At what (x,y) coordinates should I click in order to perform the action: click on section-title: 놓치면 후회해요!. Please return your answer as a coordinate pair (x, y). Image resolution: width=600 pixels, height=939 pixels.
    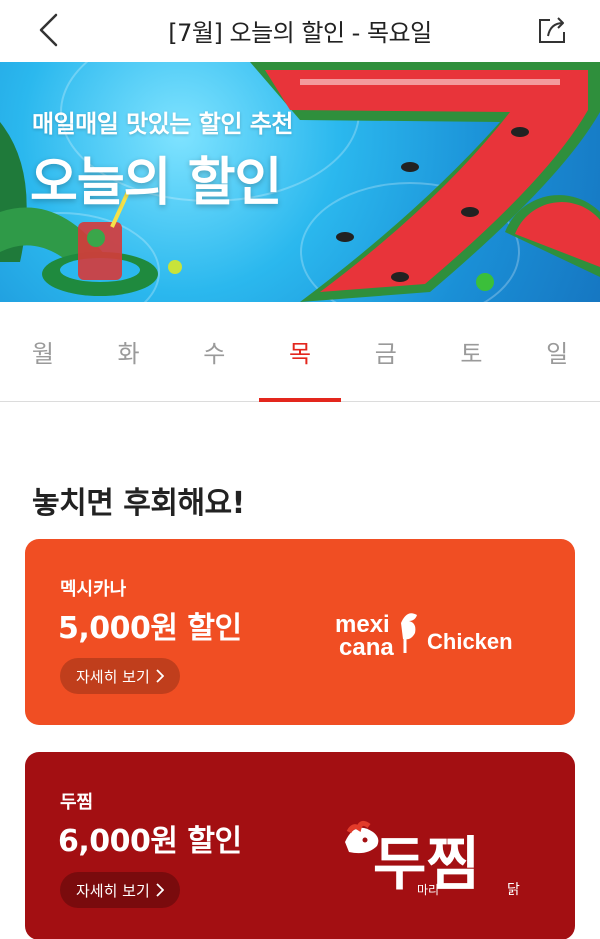
    Looking at the image, I should click on (138, 503).